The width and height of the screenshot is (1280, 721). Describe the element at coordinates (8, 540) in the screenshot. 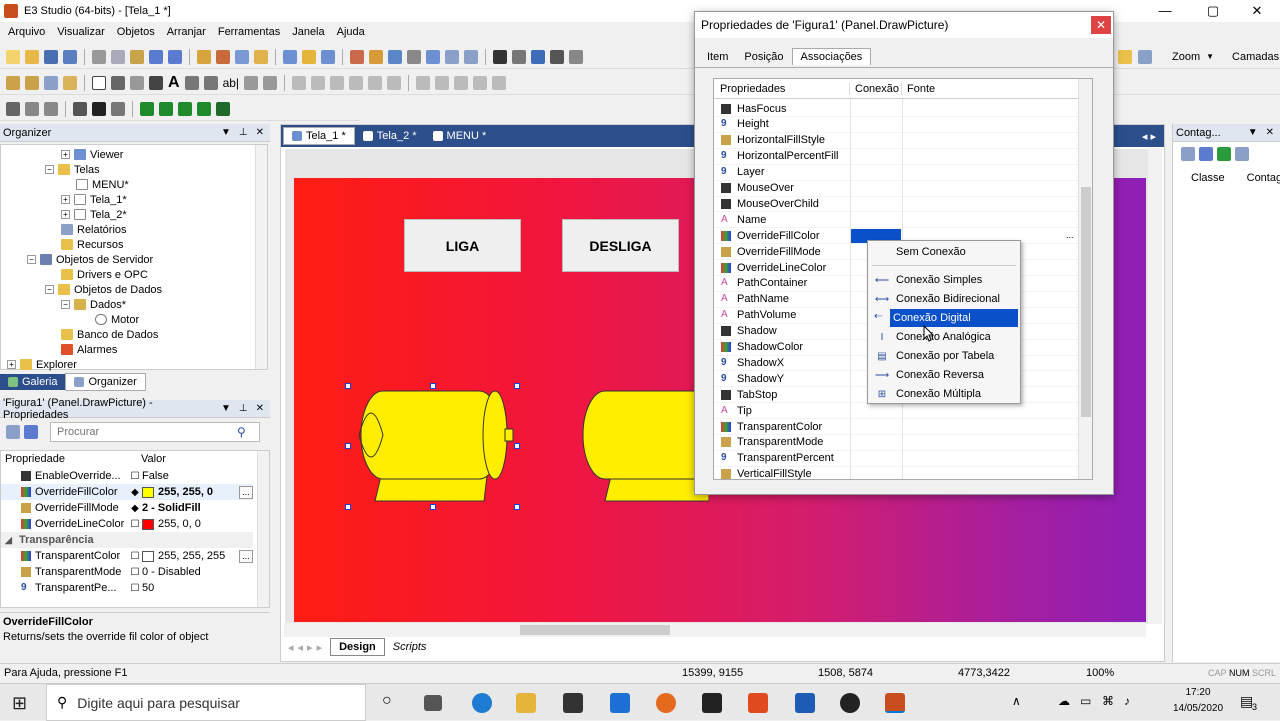

I see `collapse-icon: ◢` at that location.